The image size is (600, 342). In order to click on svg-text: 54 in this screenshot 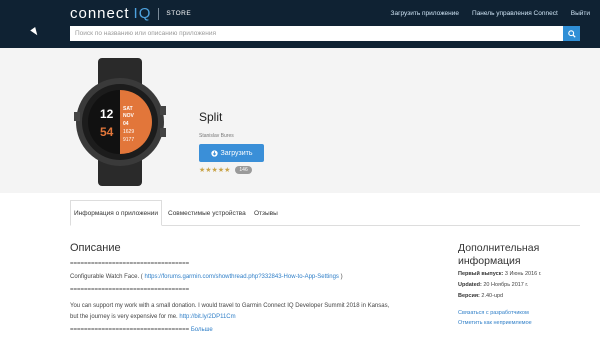, I will do `click(107, 132)`.